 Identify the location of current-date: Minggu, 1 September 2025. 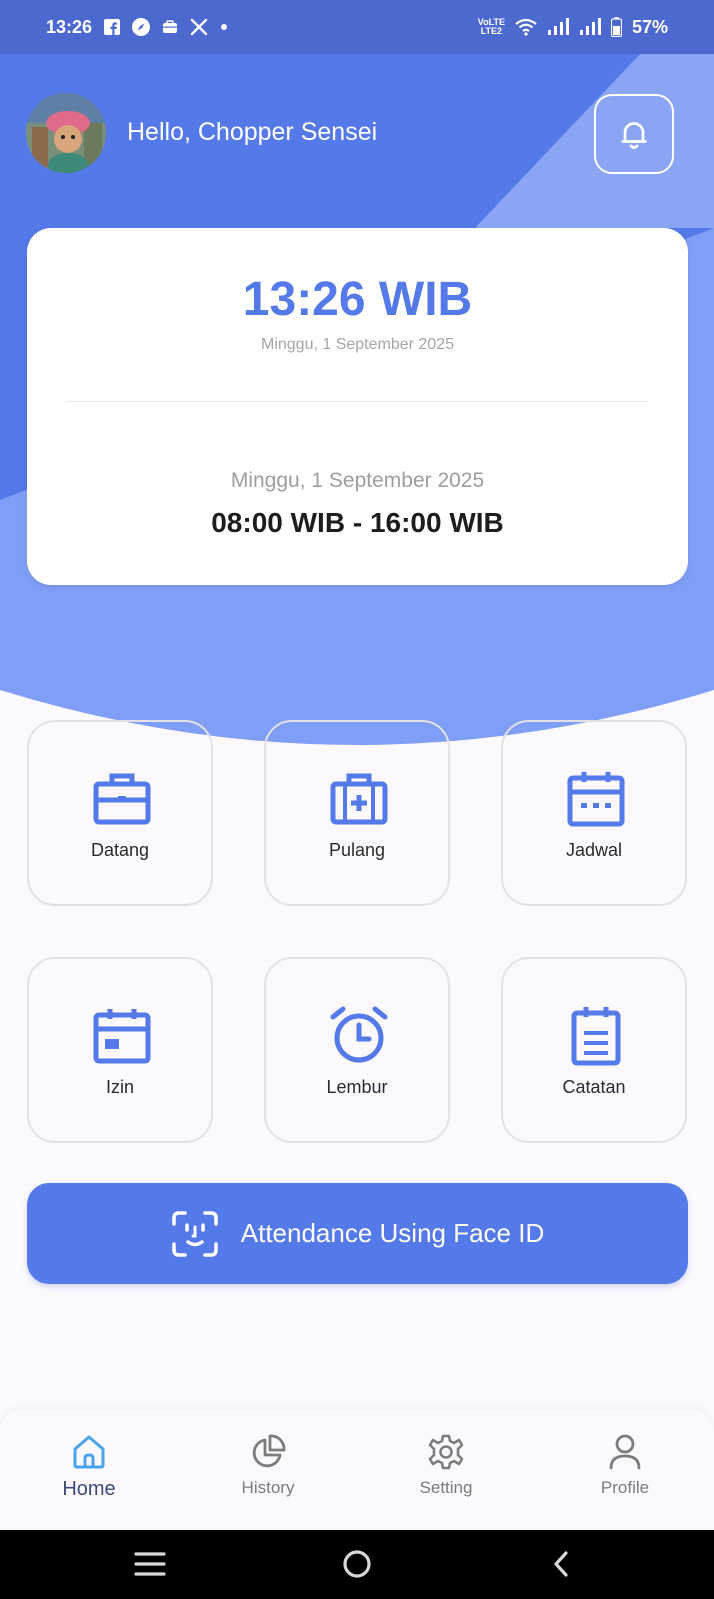
(357, 344).